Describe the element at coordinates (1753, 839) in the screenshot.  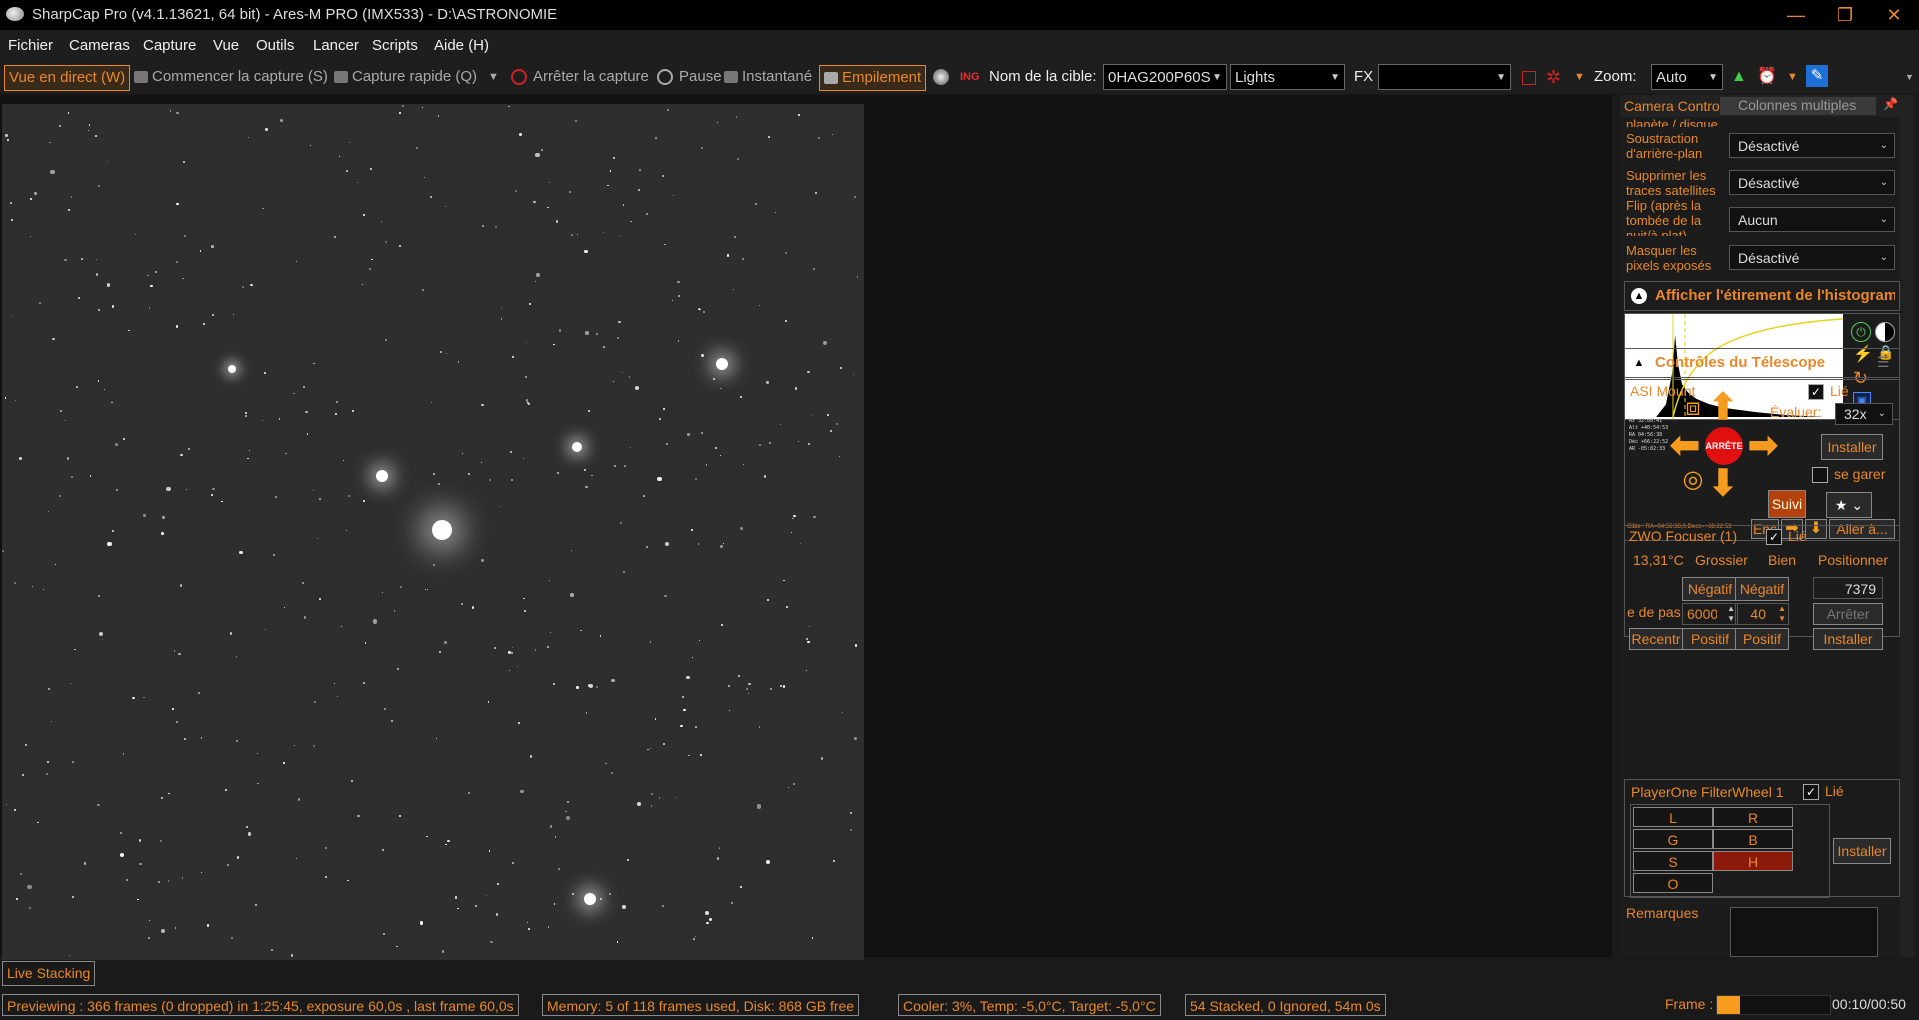
I see `filter-b-button: B` at that location.